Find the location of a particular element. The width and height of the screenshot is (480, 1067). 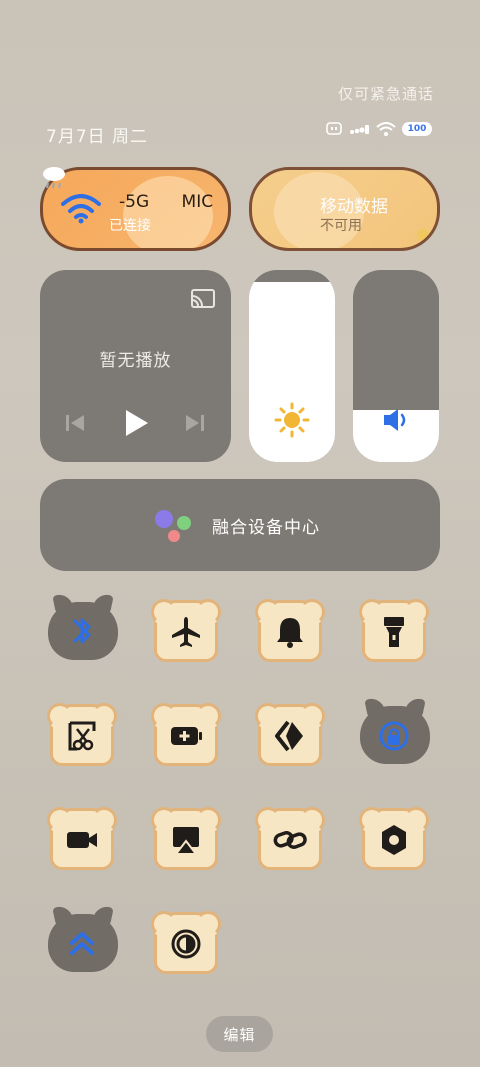

device-center-label: 融合设备中心 is located at coordinates (266, 528).